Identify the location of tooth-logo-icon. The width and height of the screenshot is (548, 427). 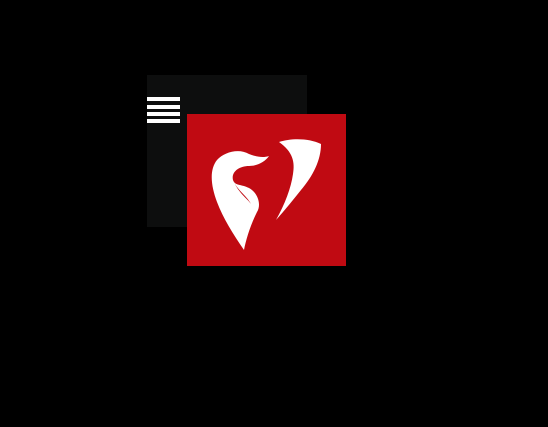
(266, 194).